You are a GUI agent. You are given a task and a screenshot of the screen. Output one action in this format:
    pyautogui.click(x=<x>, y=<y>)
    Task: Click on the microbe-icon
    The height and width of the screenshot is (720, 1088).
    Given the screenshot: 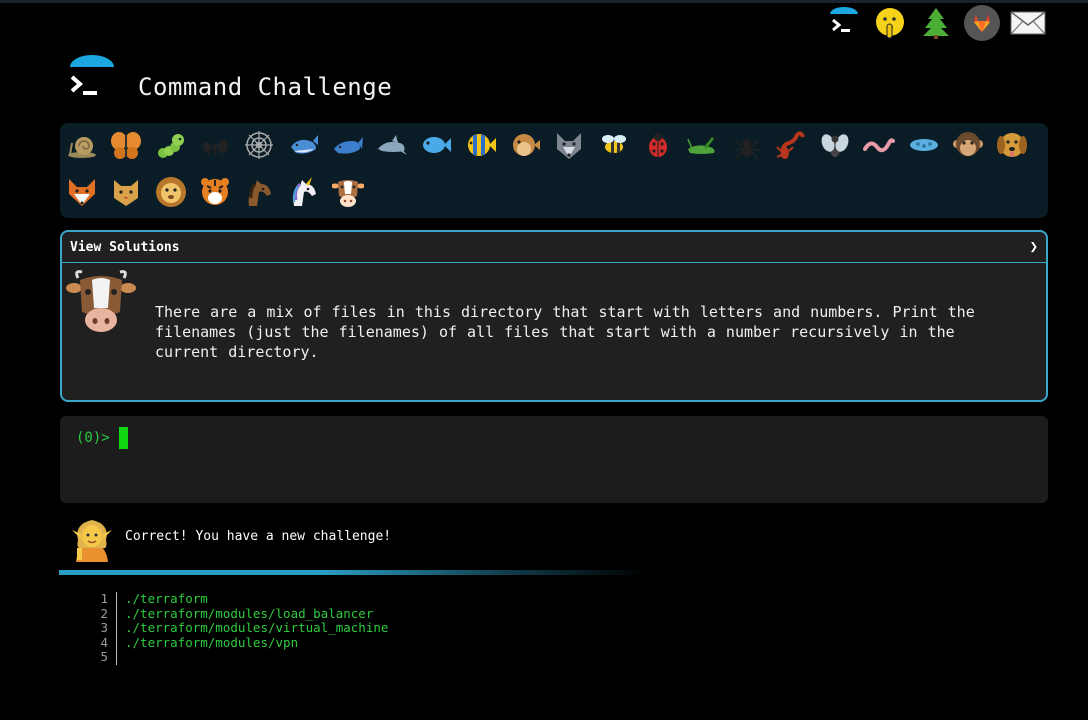 What is the action you would take?
    pyautogui.click(x=924, y=145)
    